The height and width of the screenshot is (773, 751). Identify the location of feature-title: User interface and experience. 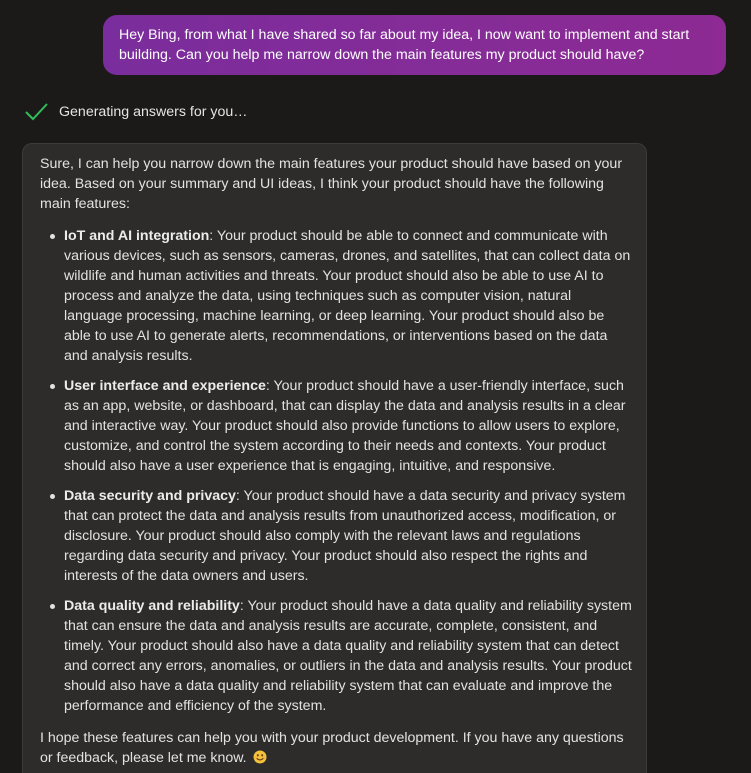
(165, 386).